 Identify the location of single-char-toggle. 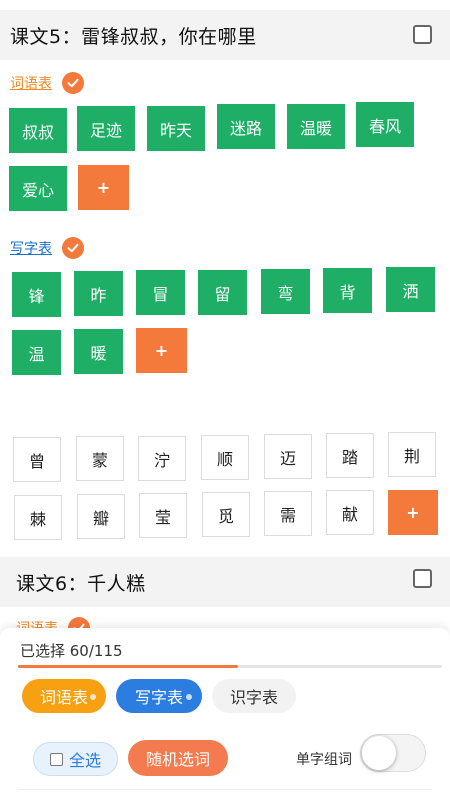
(393, 753).